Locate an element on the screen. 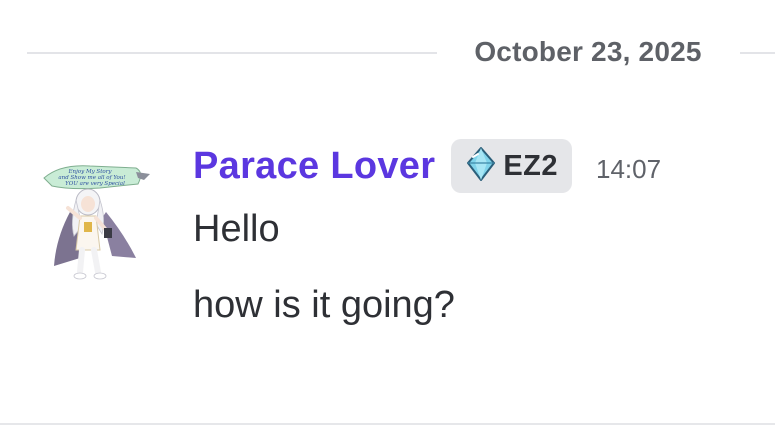  author-name: Parace Lover is located at coordinates (314, 166).